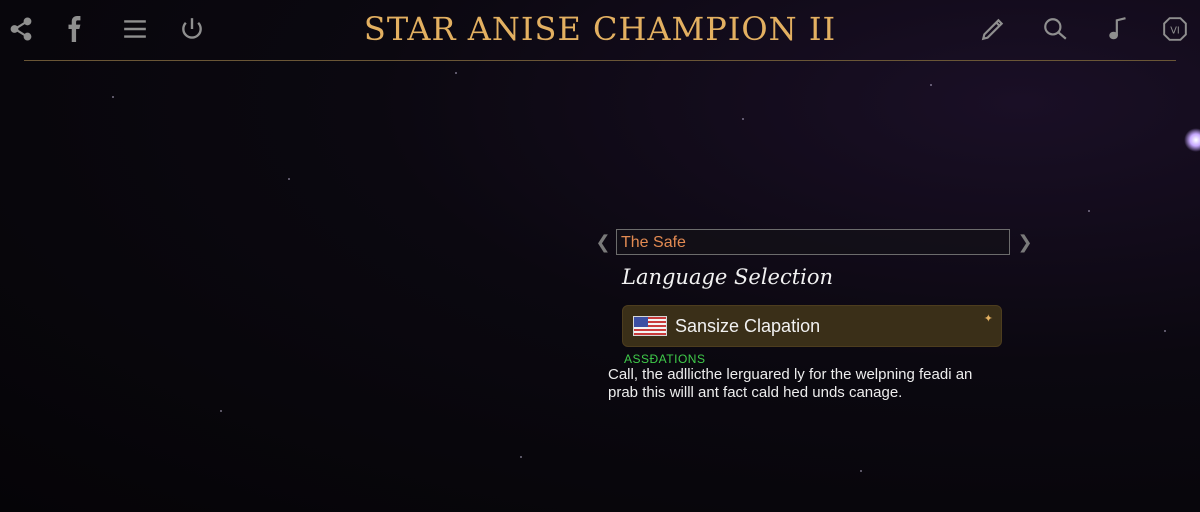 Image resolution: width=1200 pixels, height=512 pixels. I want to click on pencil-icon, so click(993, 29).